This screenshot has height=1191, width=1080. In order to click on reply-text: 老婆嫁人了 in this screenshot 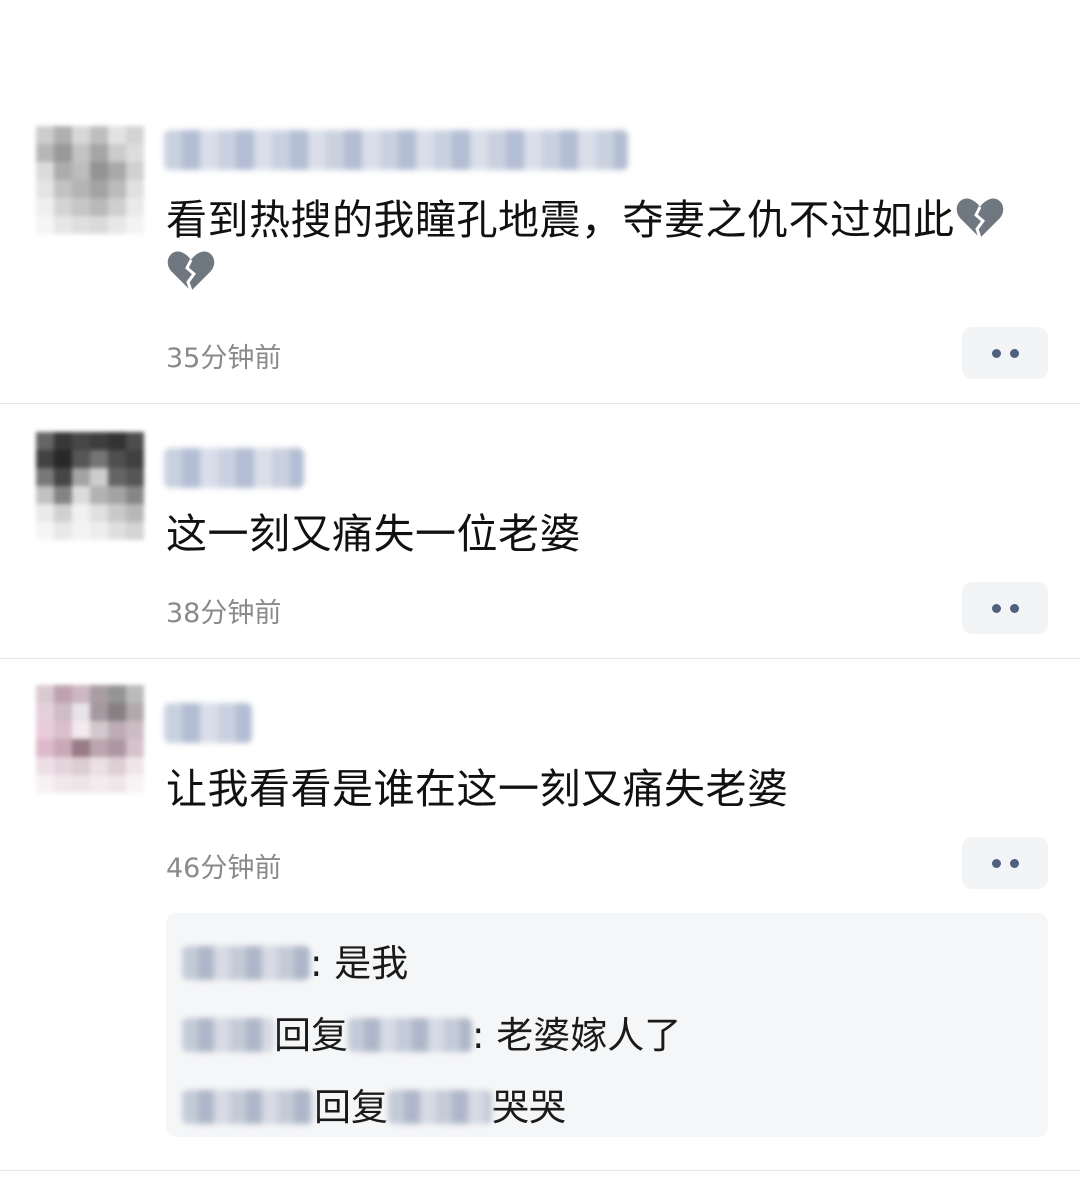, I will do `click(589, 1035)`.